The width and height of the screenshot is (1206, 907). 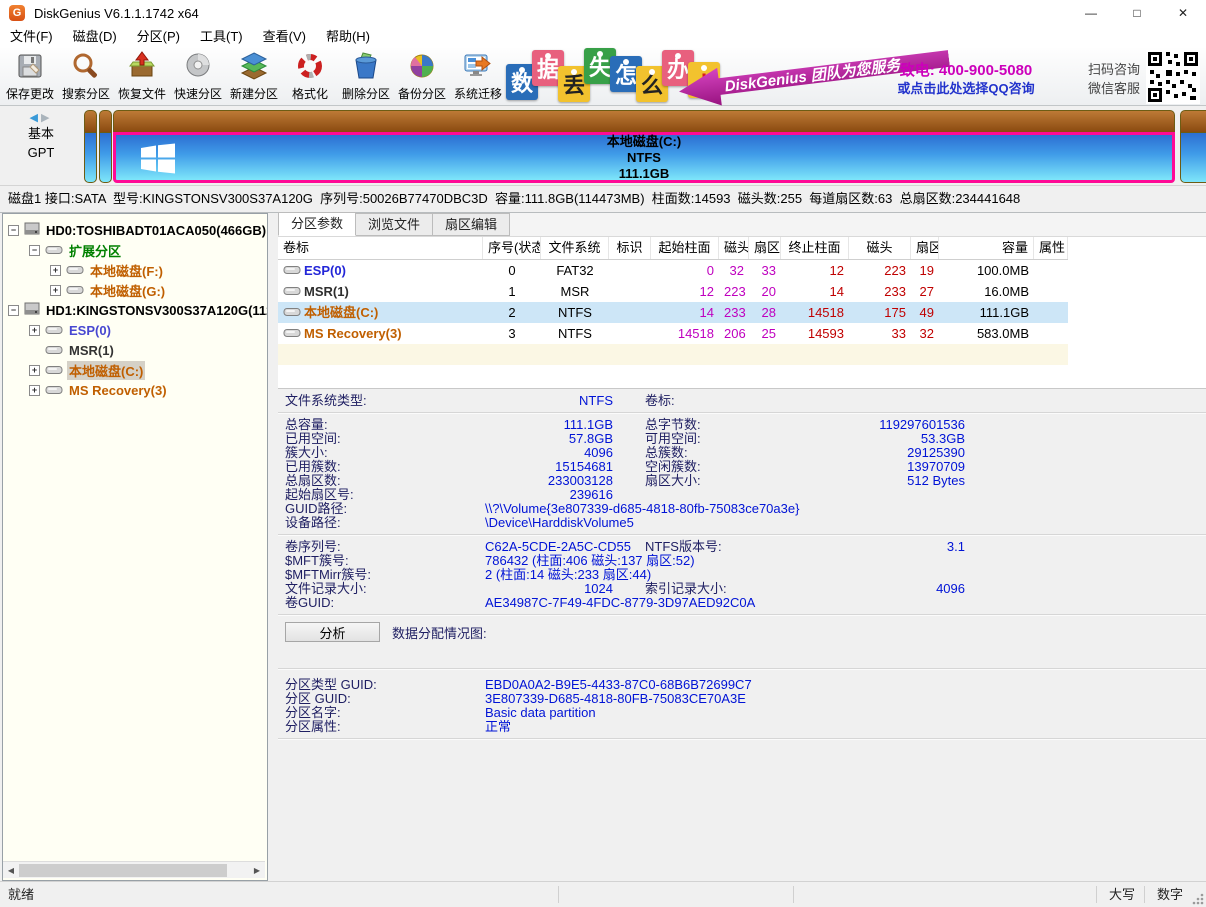 What do you see at coordinates (422, 76) in the screenshot?
I see `toolbar-button-backup-partition: 备份分区` at bounding box center [422, 76].